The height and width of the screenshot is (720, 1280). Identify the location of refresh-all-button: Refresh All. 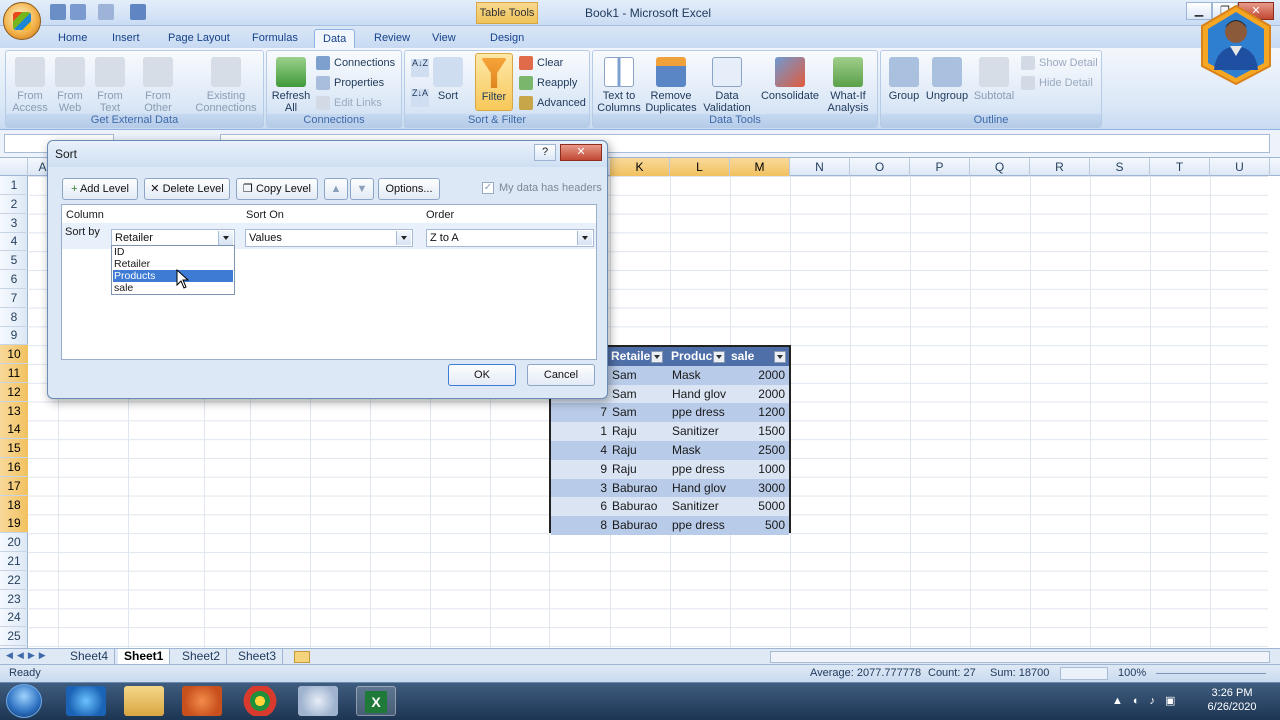
(291, 85).